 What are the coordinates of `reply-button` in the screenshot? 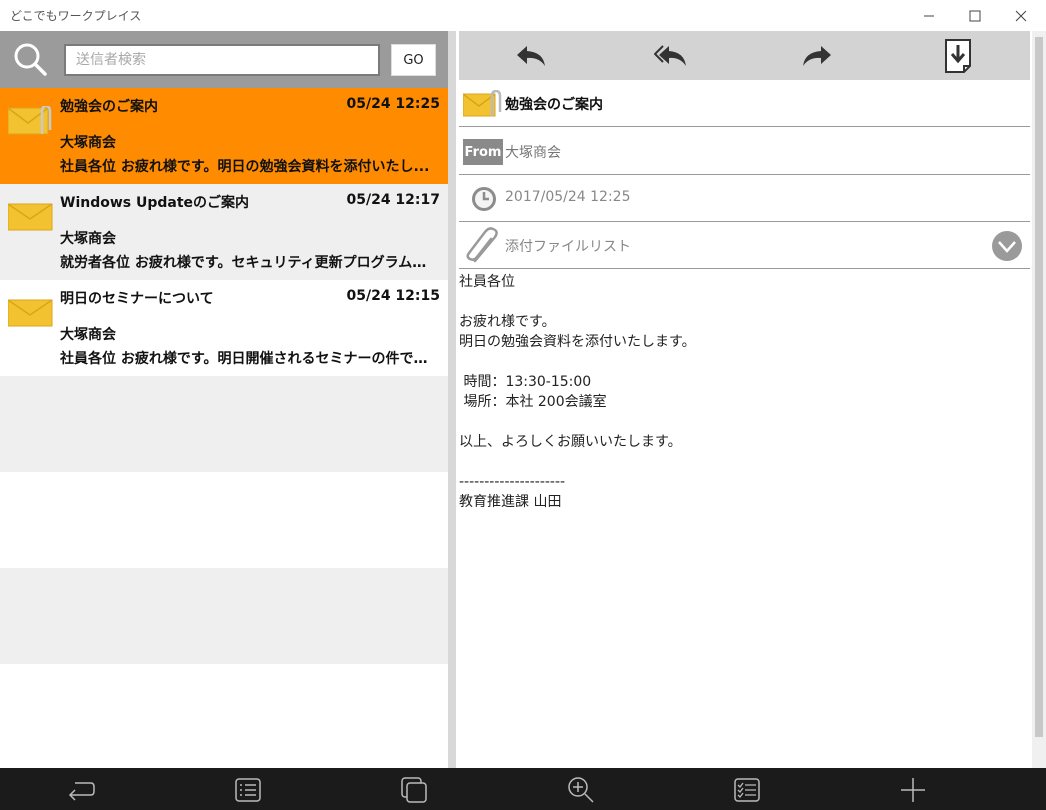 It's located at (531, 56).